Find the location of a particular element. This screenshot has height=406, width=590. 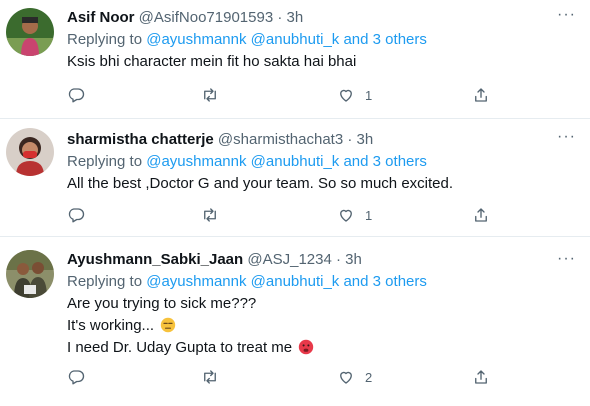

user-handle: @ASJ_1234 is located at coordinates (289, 259).